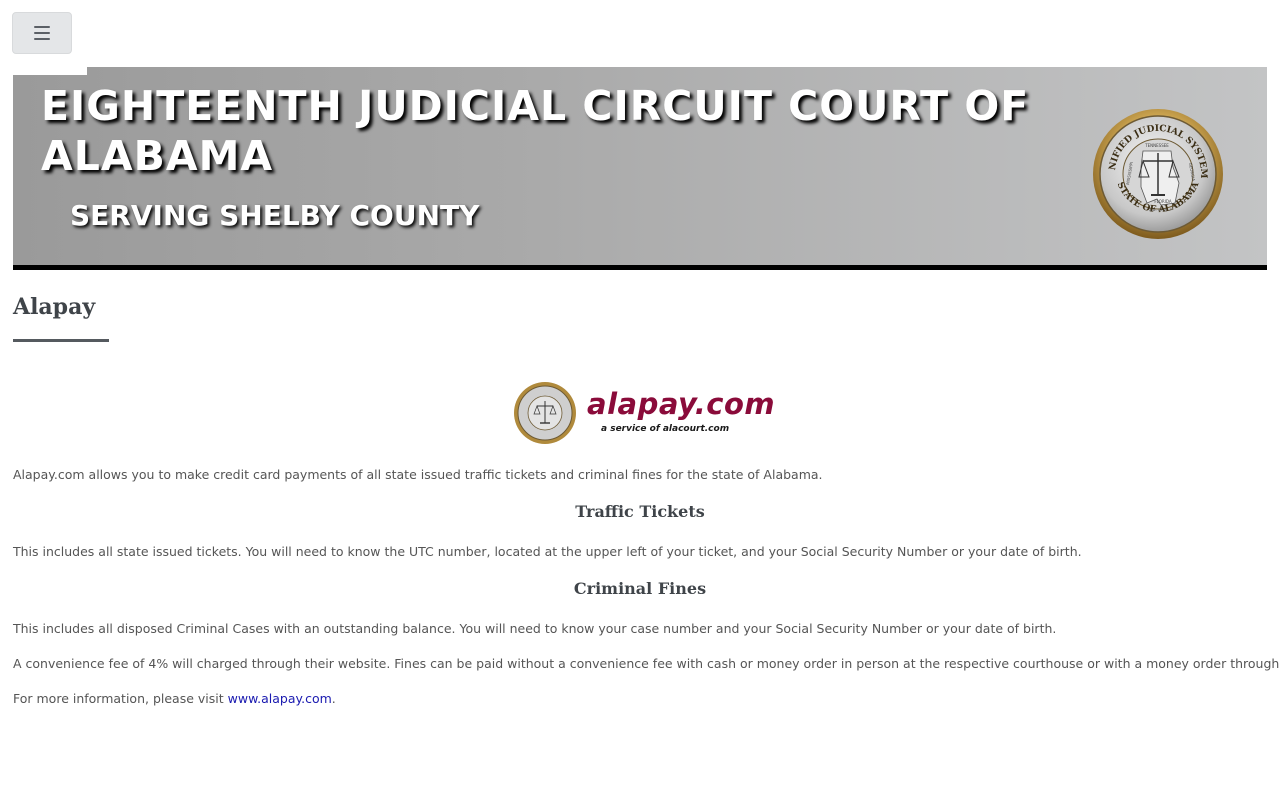 The image size is (1280, 800). What do you see at coordinates (54, 307) in the screenshot?
I see `page-title: Alapay` at bounding box center [54, 307].